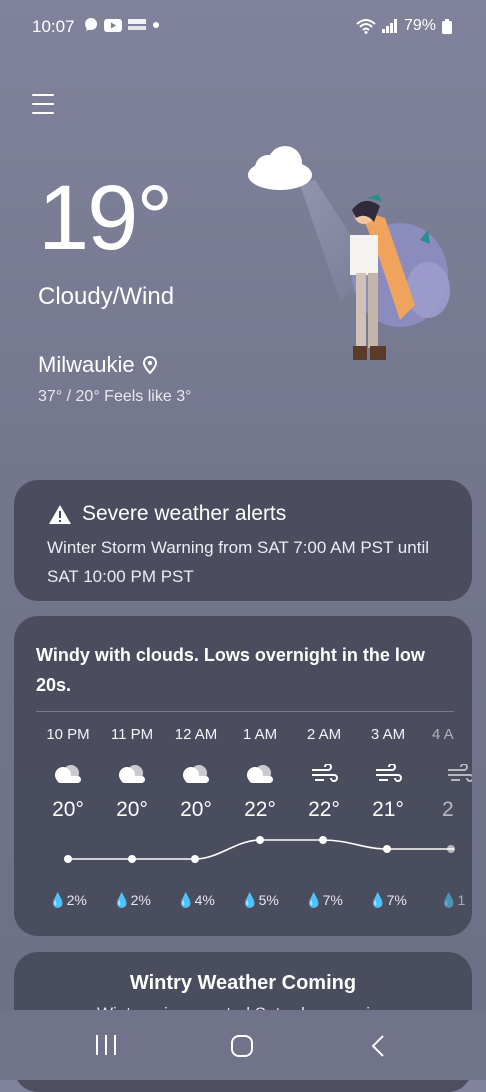  I want to click on divider, so click(245, 711).